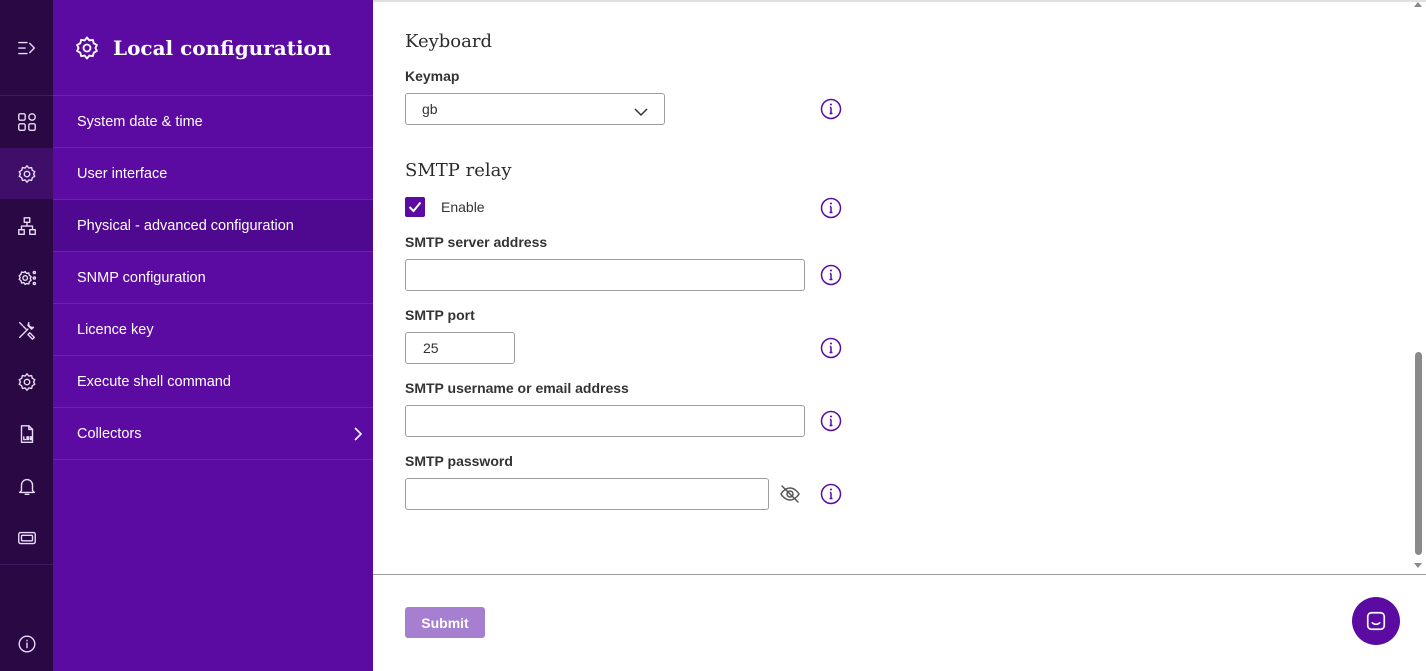 Image resolution: width=1426 pixels, height=671 pixels. Describe the element at coordinates (605, 421) in the screenshot. I see `smtp-username-input` at that location.